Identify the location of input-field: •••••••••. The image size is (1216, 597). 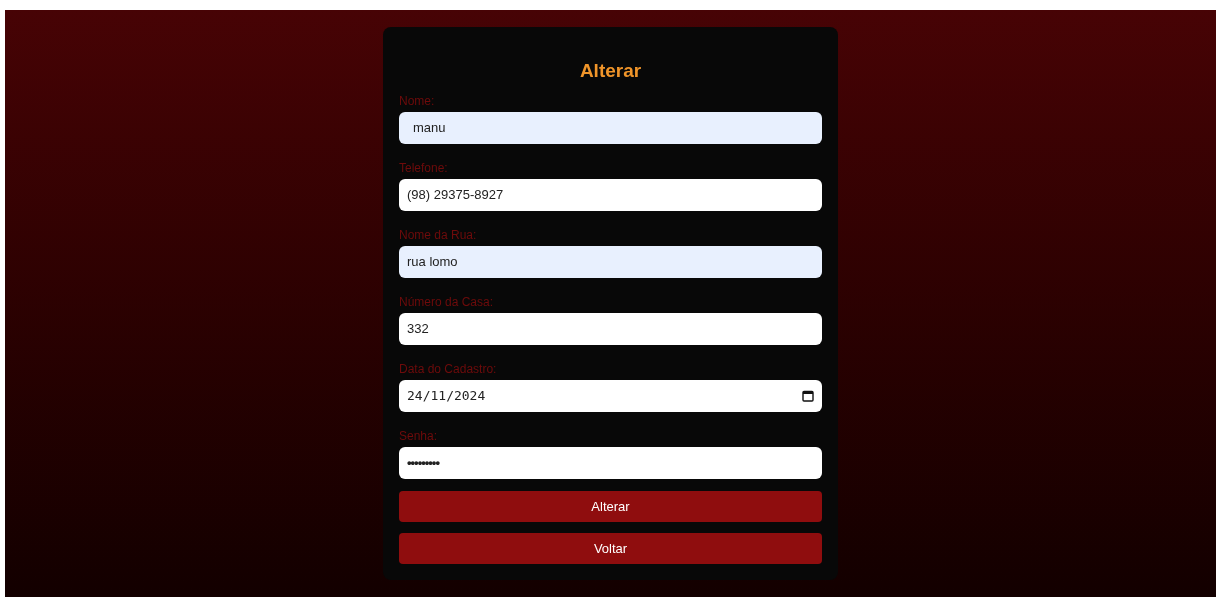
(610, 463).